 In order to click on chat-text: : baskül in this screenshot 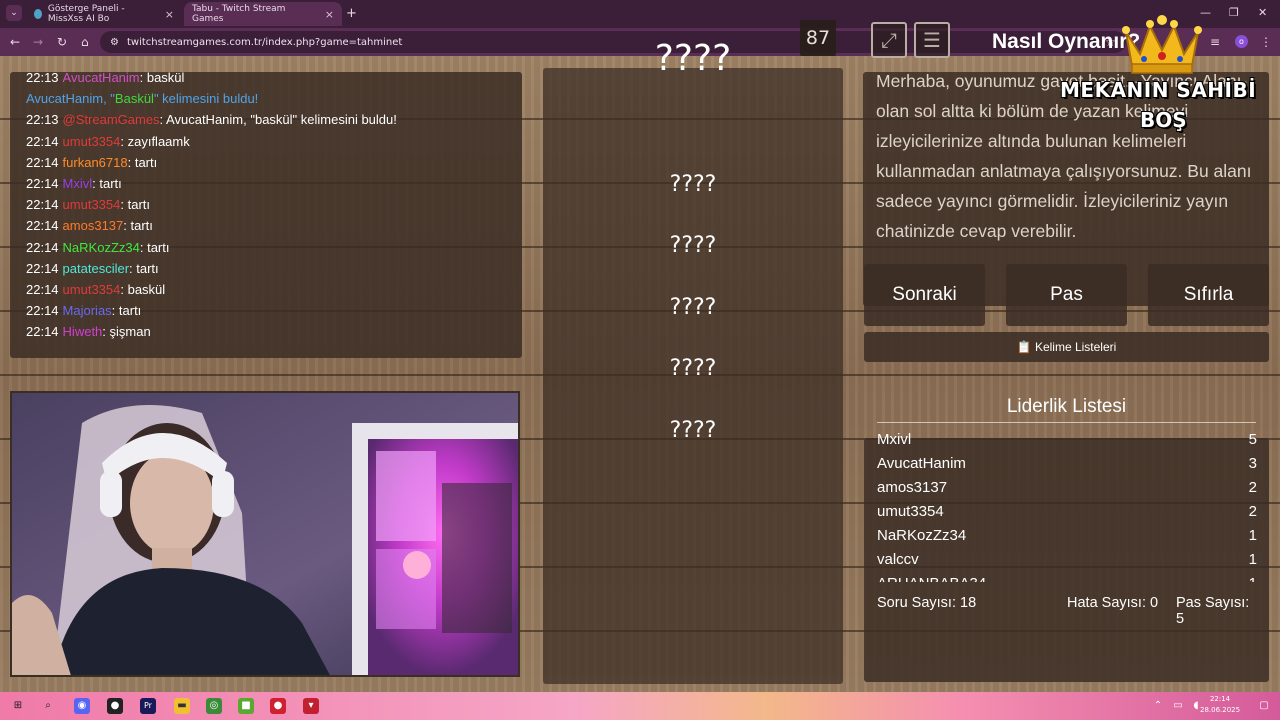, I will do `click(143, 290)`.